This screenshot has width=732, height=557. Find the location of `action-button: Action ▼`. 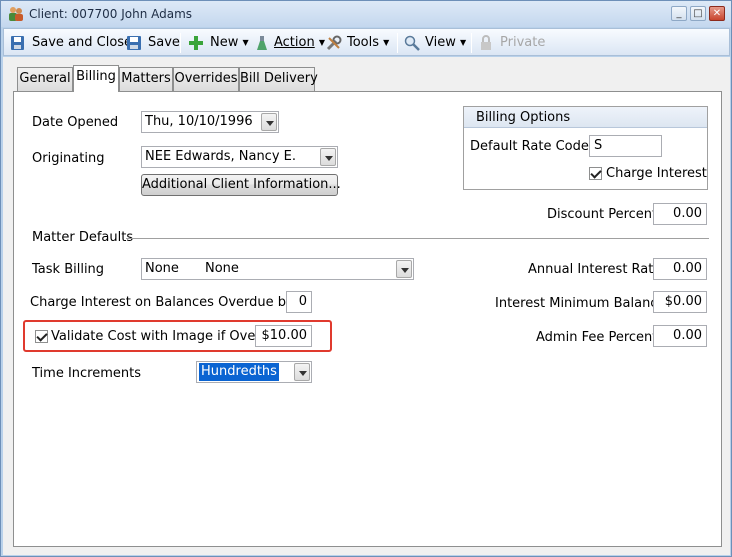

action-button: Action ▼ is located at coordinates (290, 43).